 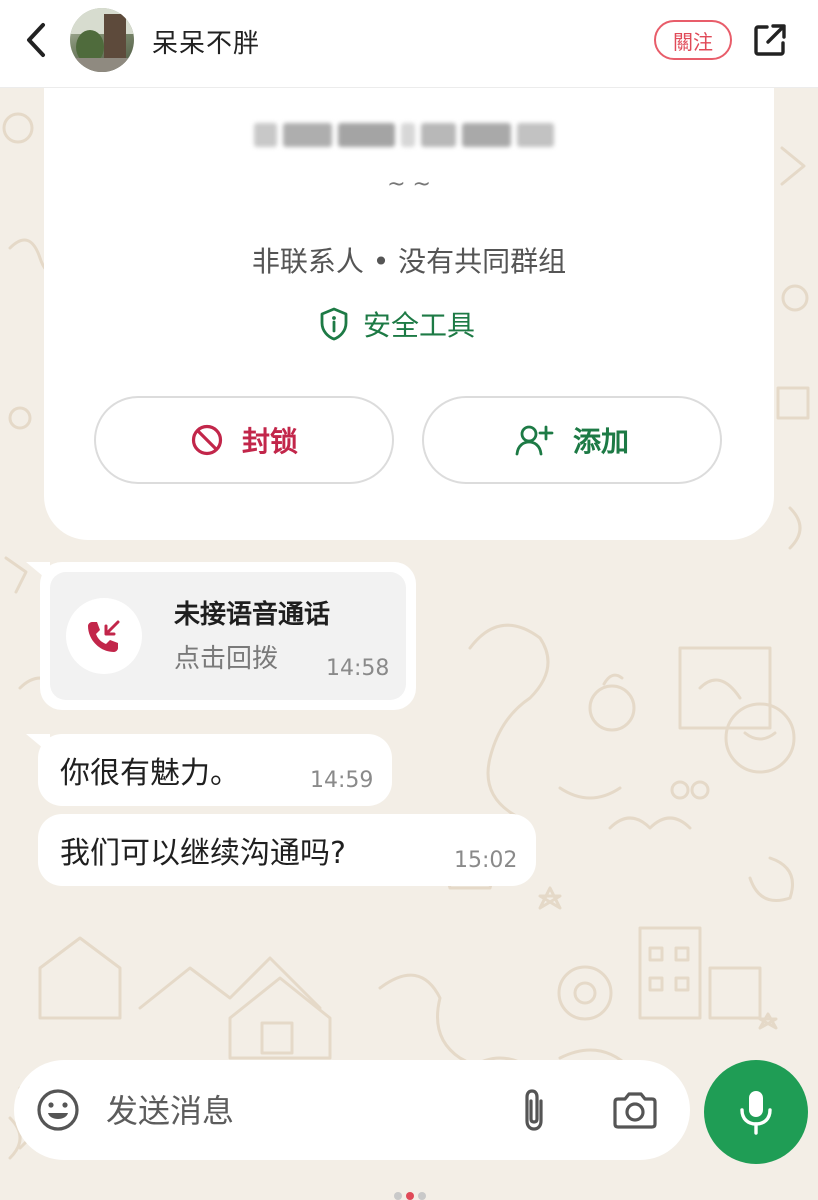 I want to click on voice-message-button, so click(x=756, y=1112).